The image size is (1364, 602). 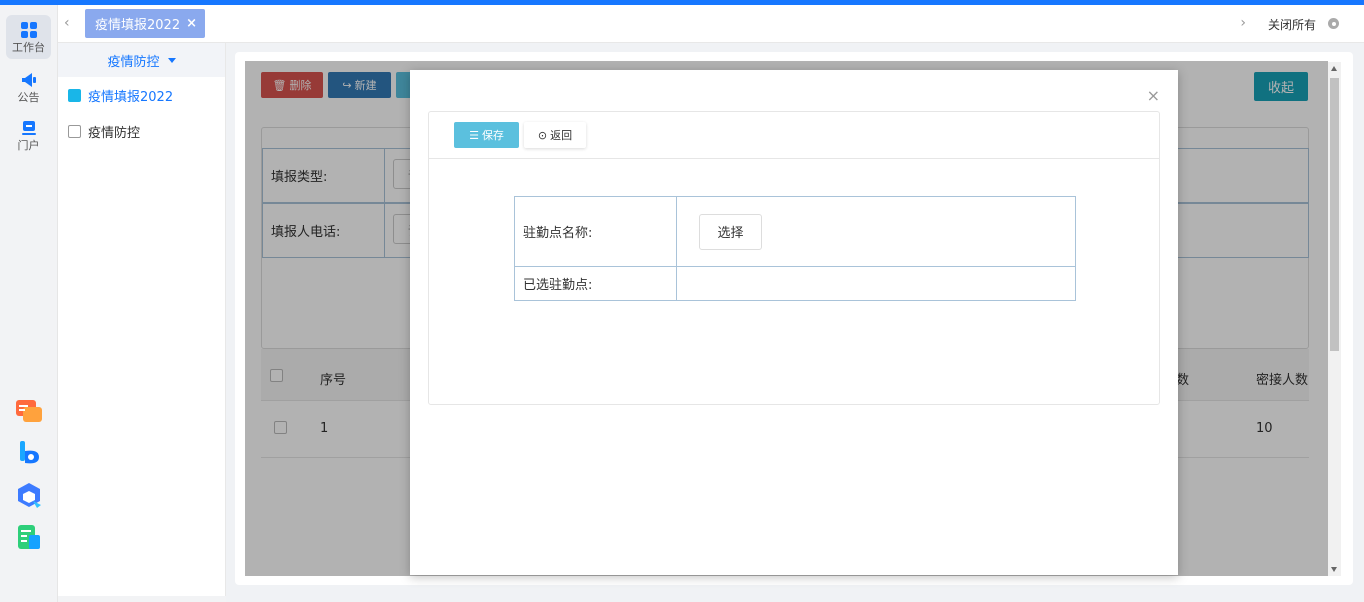 I want to click on document-app-icon, so click(x=29, y=537).